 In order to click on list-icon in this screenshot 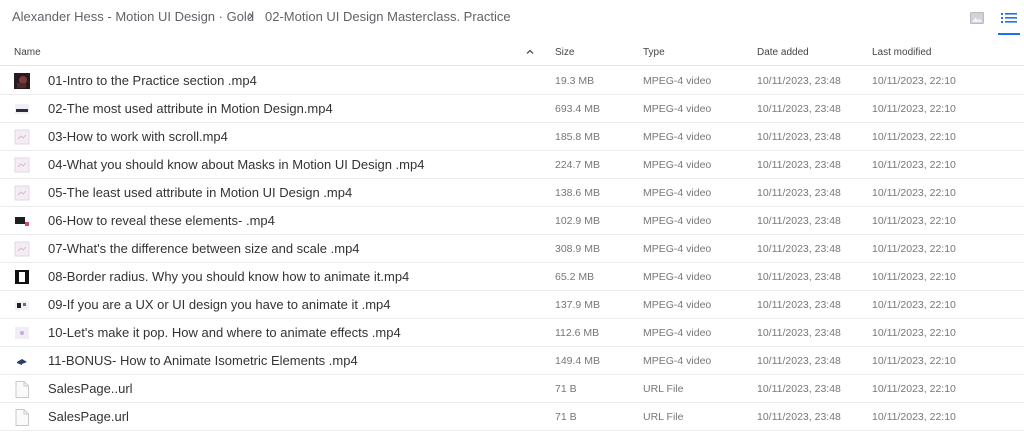, I will do `click(1009, 18)`.